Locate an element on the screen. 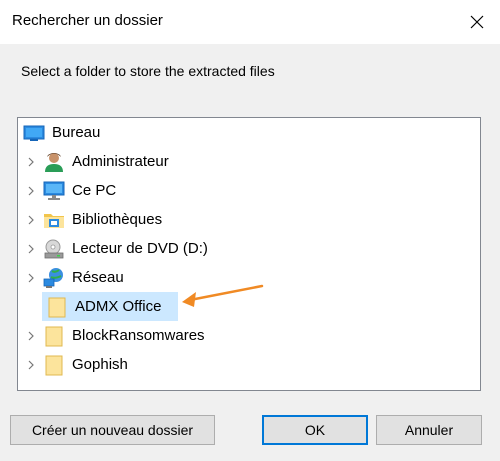 This screenshot has height=461, width=500. tree-item-gophish: Gophish is located at coordinates (250, 364).